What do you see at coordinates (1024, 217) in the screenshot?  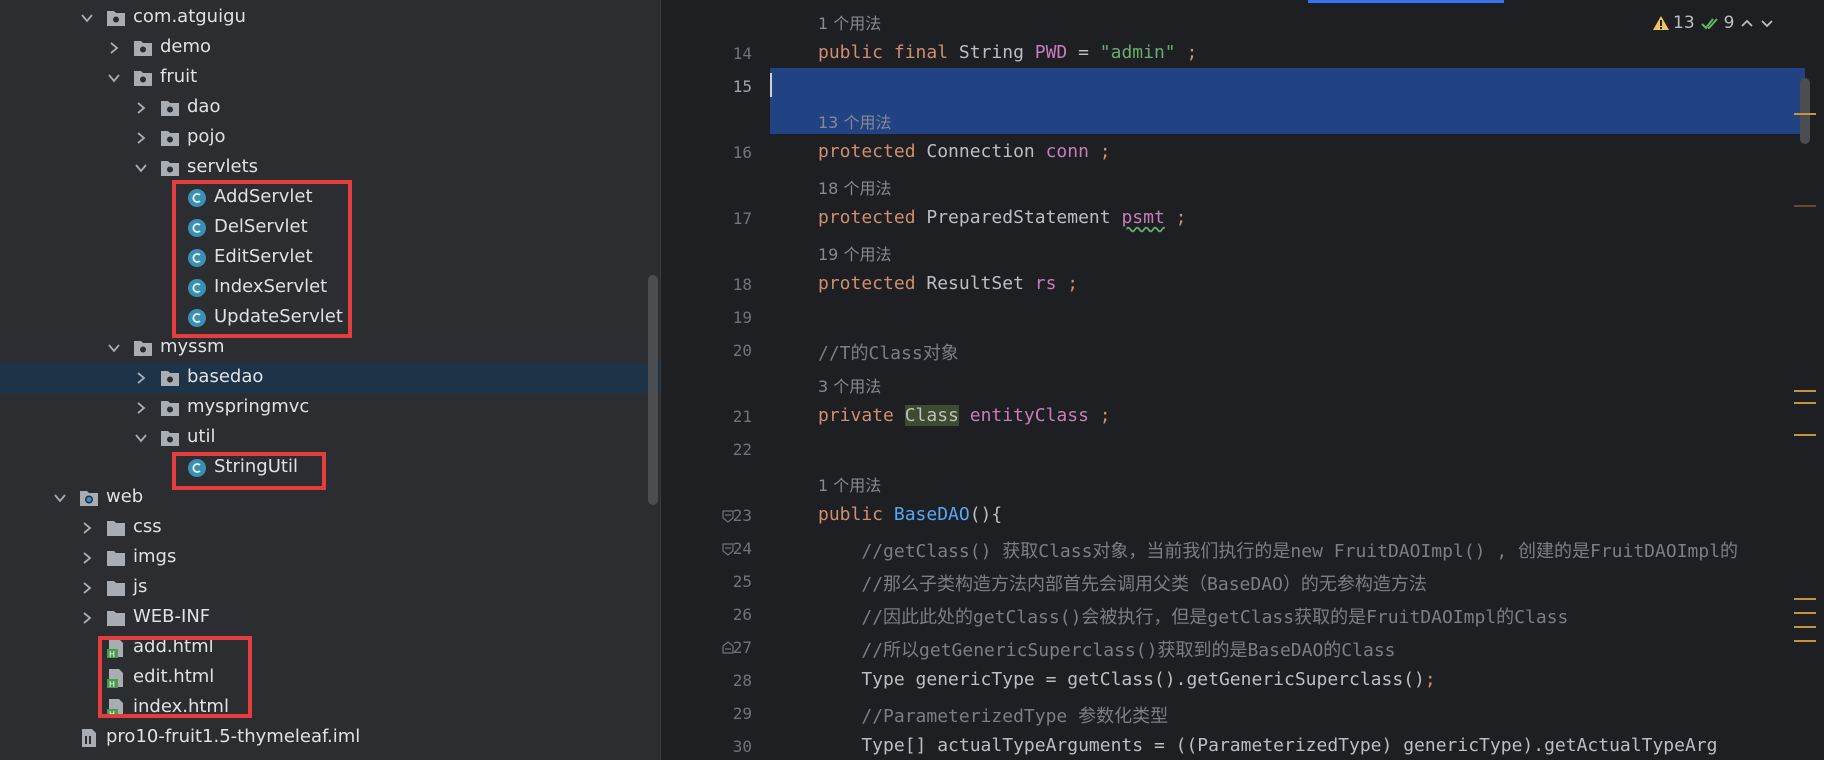 I see `code-token: PreparedStatement` at bounding box center [1024, 217].